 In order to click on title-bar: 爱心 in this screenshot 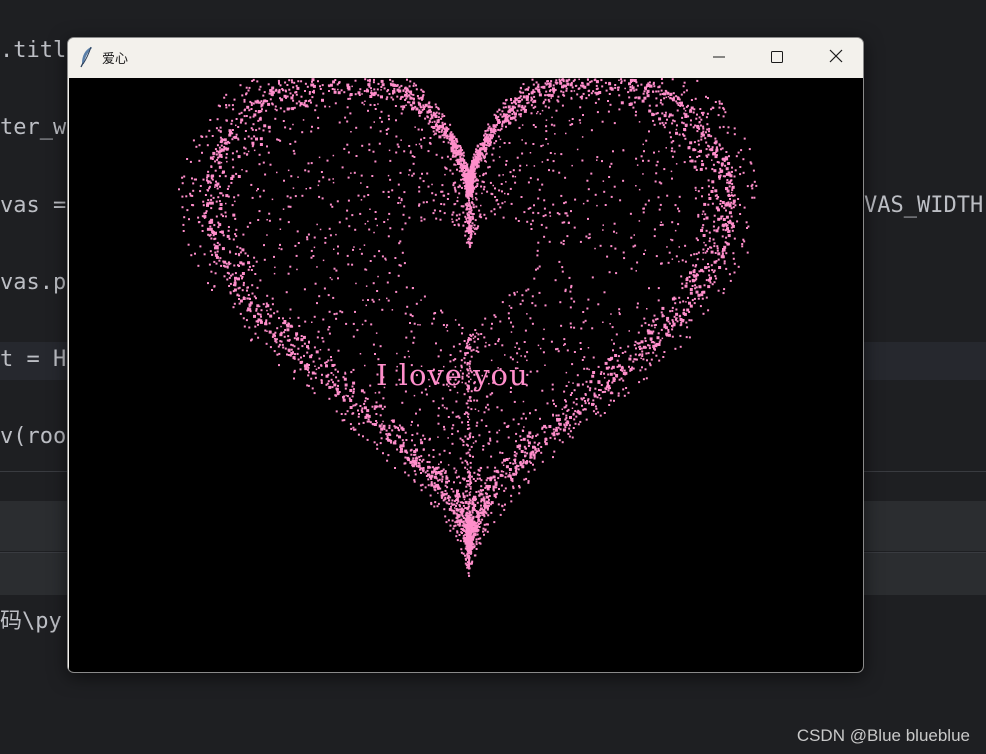, I will do `click(465, 57)`.